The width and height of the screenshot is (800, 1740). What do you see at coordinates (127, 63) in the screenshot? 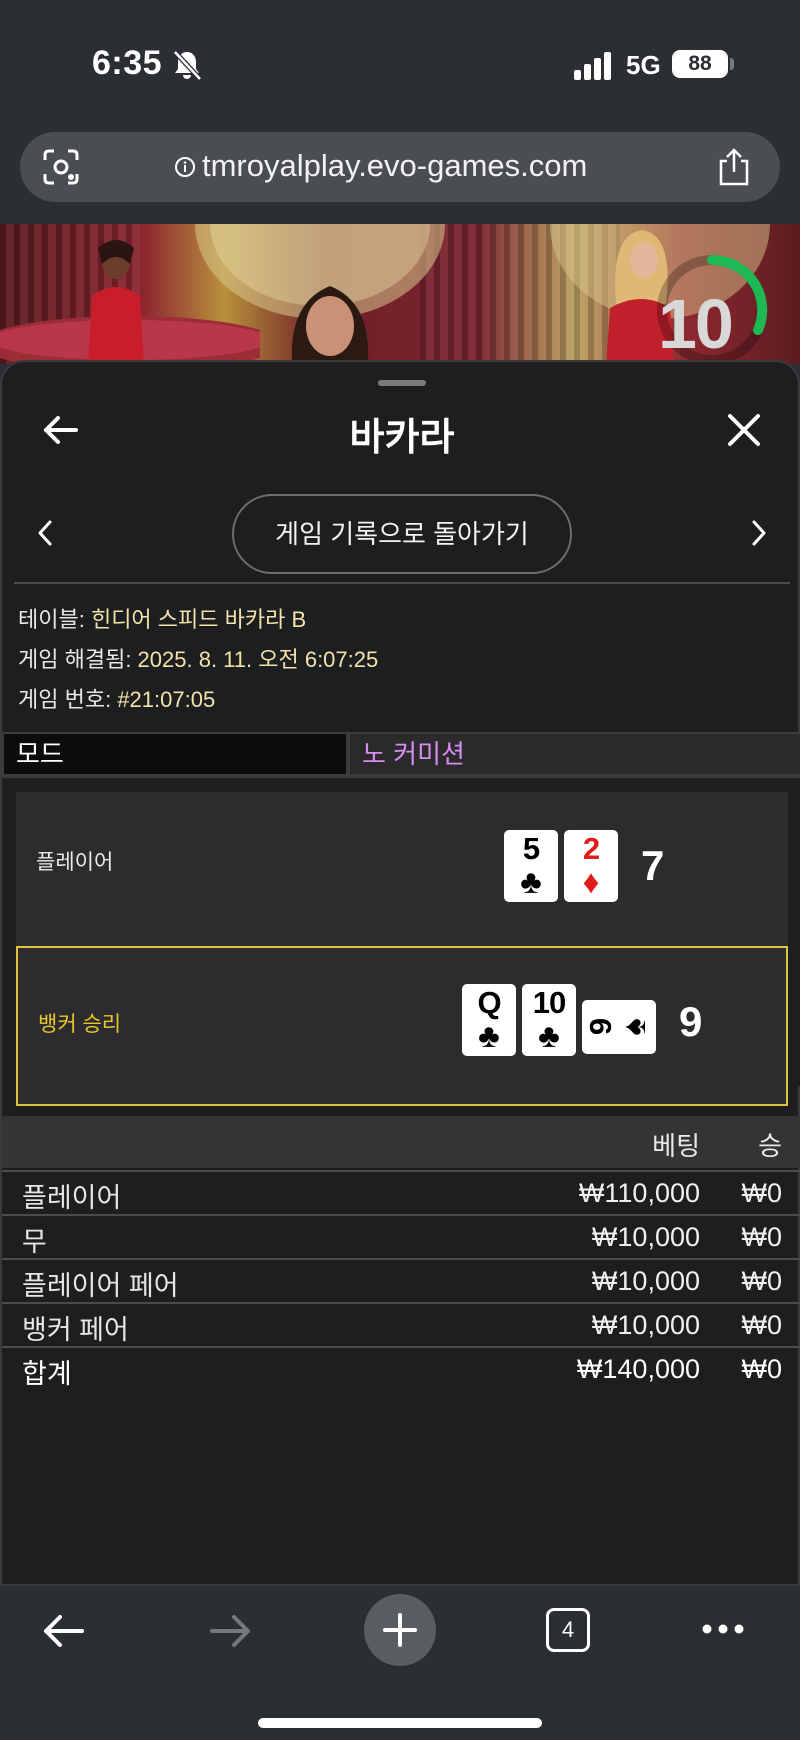
I see `status-time: 6:35` at bounding box center [127, 63].